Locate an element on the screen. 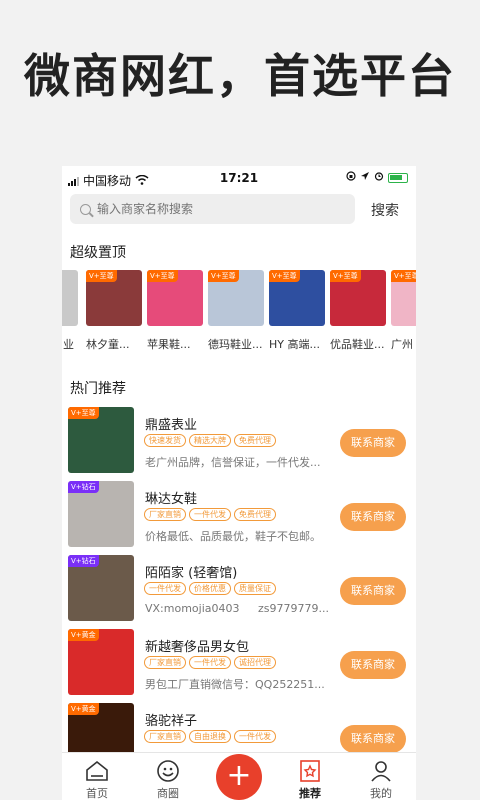 The width and height of the screenshot is (480, 800). search-button: 搜索 is located at coordinates (385, 210).